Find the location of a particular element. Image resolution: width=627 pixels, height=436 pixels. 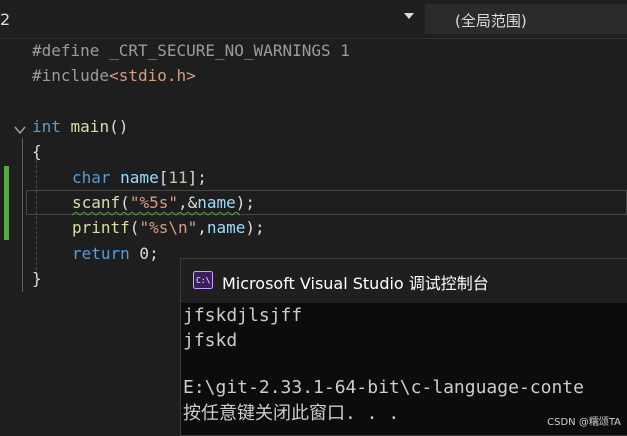

console-output-line: jfskdjlsjff is located at coordinates (243, 315).